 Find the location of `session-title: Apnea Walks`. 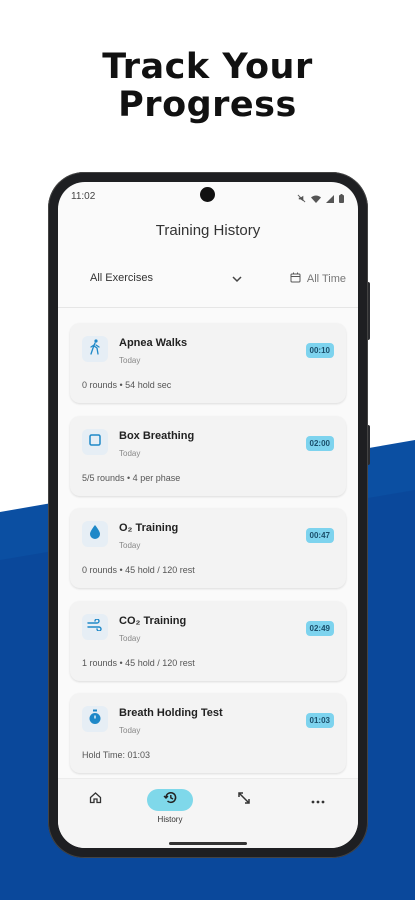

session-title: Apnea Walks is located at coordinates (153, 343).